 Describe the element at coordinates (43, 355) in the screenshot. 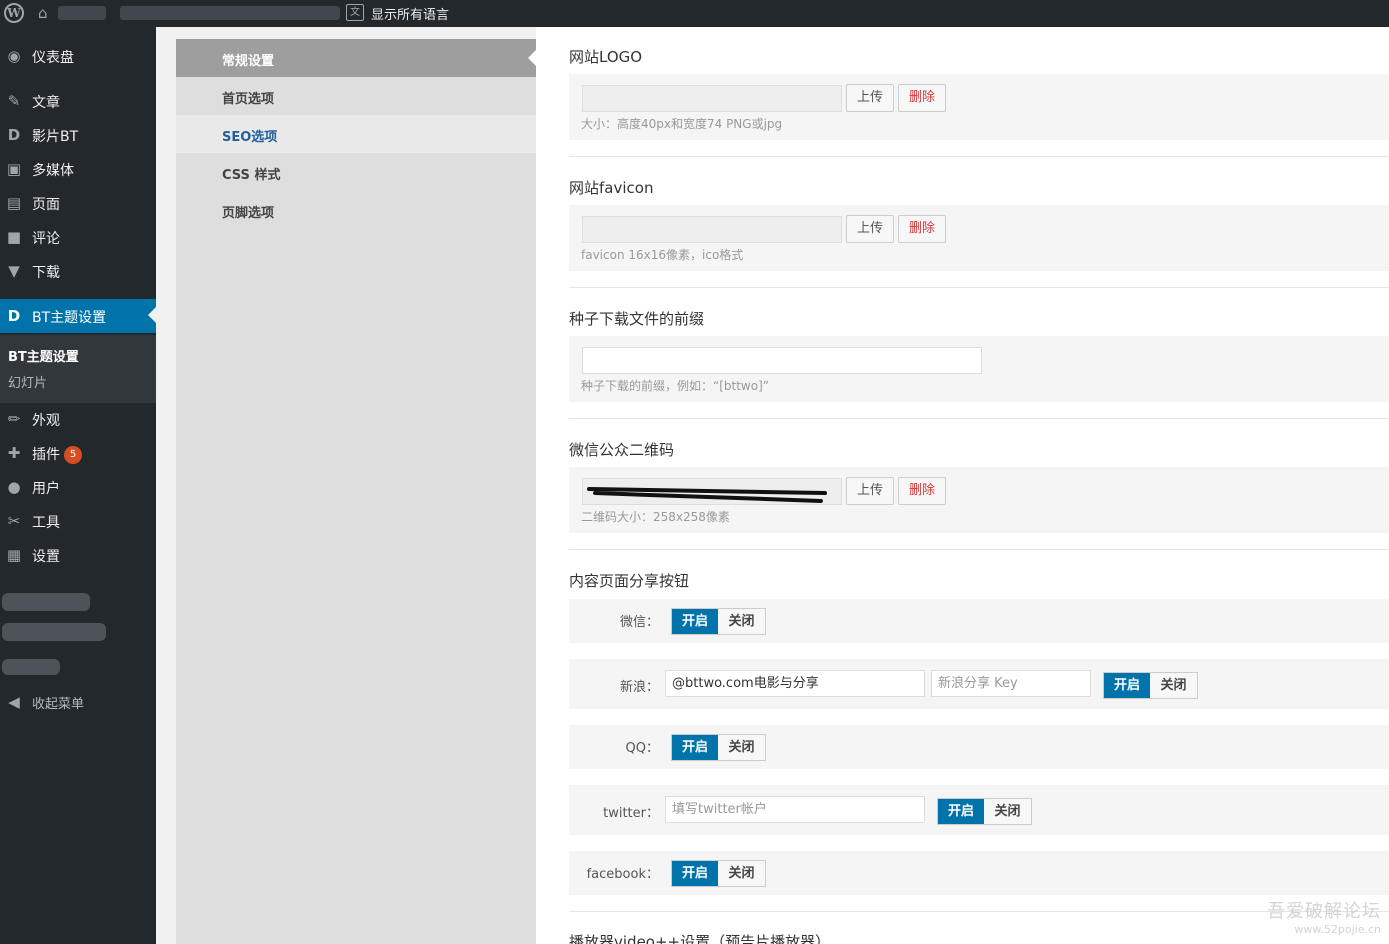

I see `submenu-item-bt-theme-settings: BT主题设置` at that location.